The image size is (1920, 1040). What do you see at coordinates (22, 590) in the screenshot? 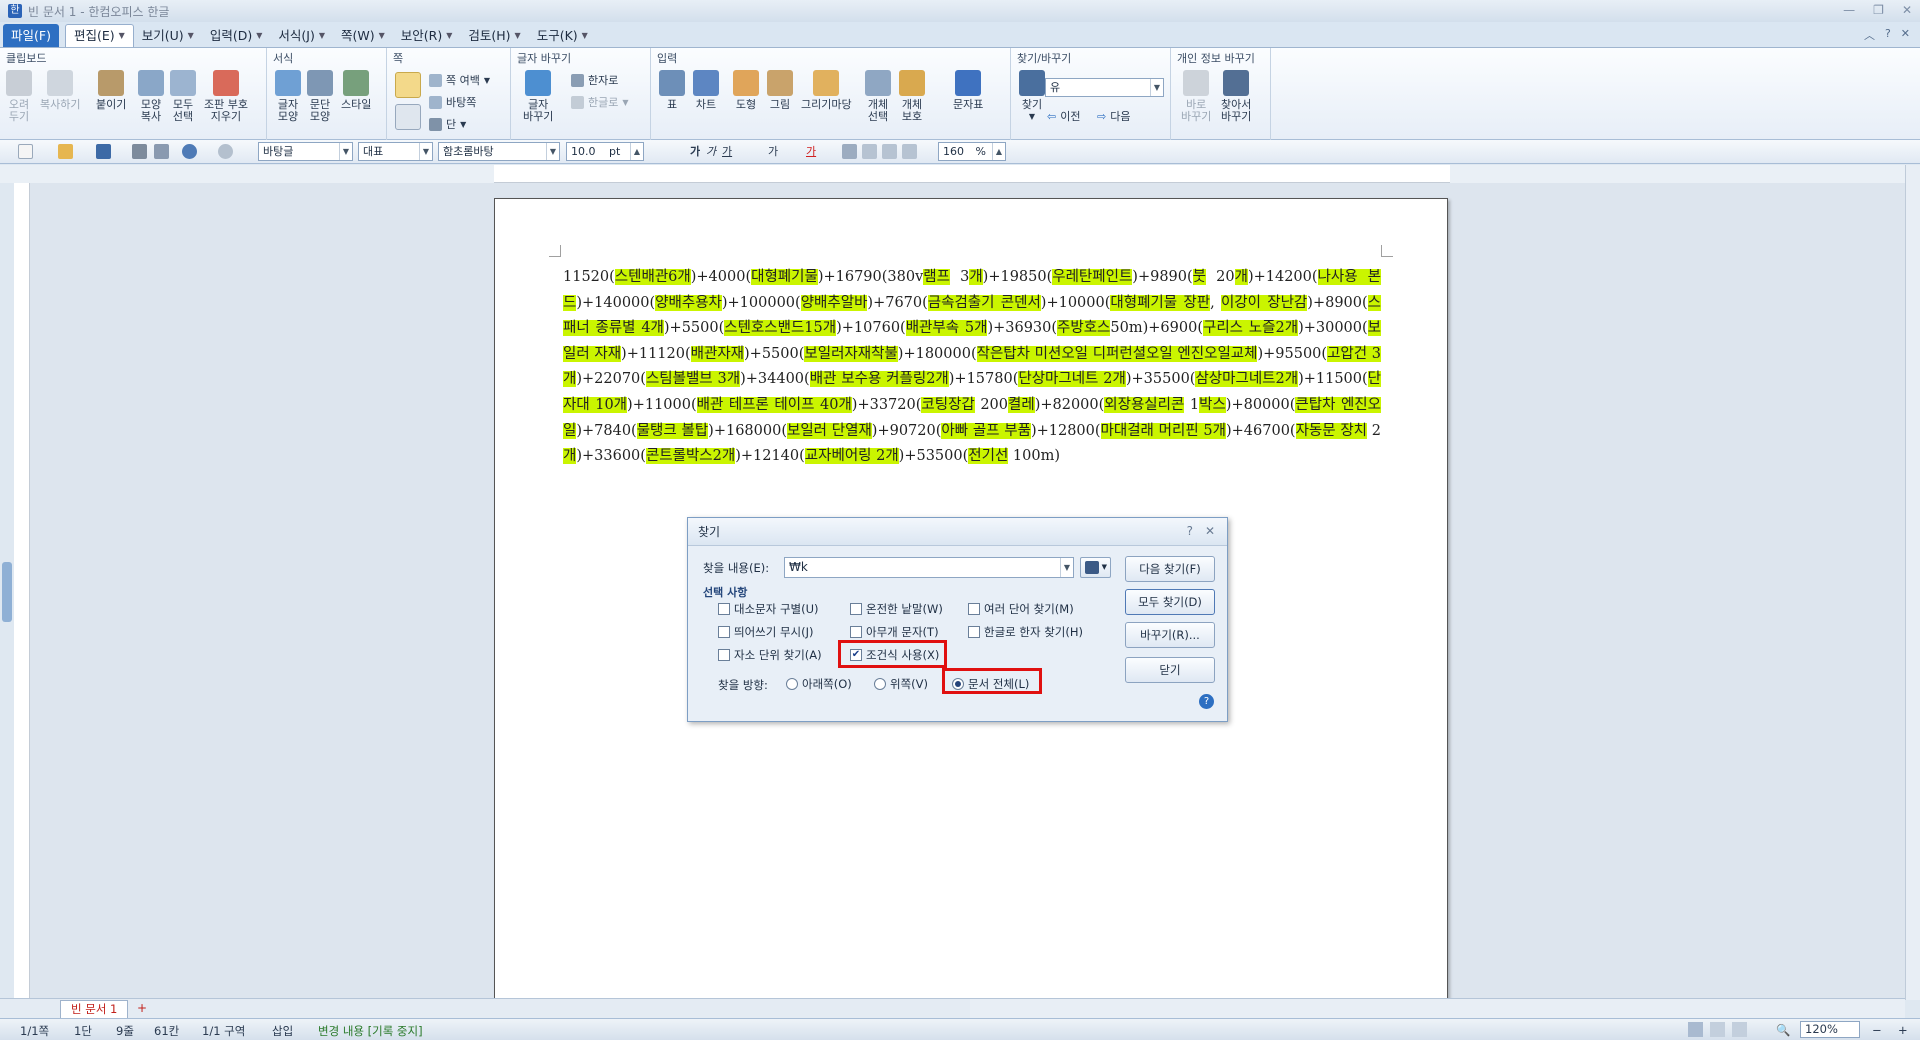
I see `vertical-ruler` at bounding box center [22, 590].